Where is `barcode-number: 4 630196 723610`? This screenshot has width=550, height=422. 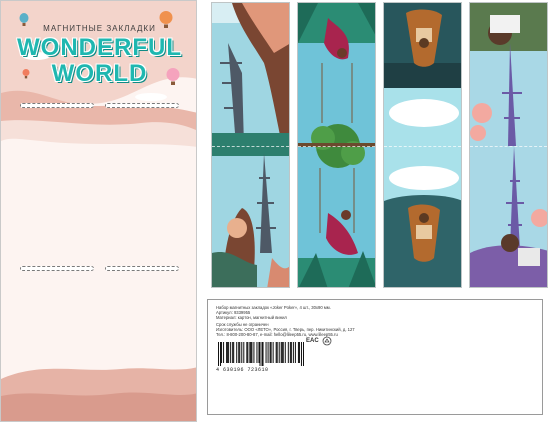
barcode-number: 4 630196 723610 is located at coordinates (242, 370).